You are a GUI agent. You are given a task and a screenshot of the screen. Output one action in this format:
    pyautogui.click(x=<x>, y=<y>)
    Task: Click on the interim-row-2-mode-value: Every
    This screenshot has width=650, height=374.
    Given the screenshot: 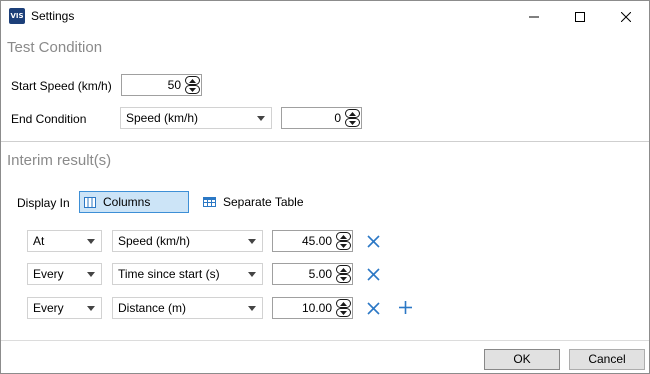 What is the action you would take?
    pyautogui.click(x=48, y=274)
    